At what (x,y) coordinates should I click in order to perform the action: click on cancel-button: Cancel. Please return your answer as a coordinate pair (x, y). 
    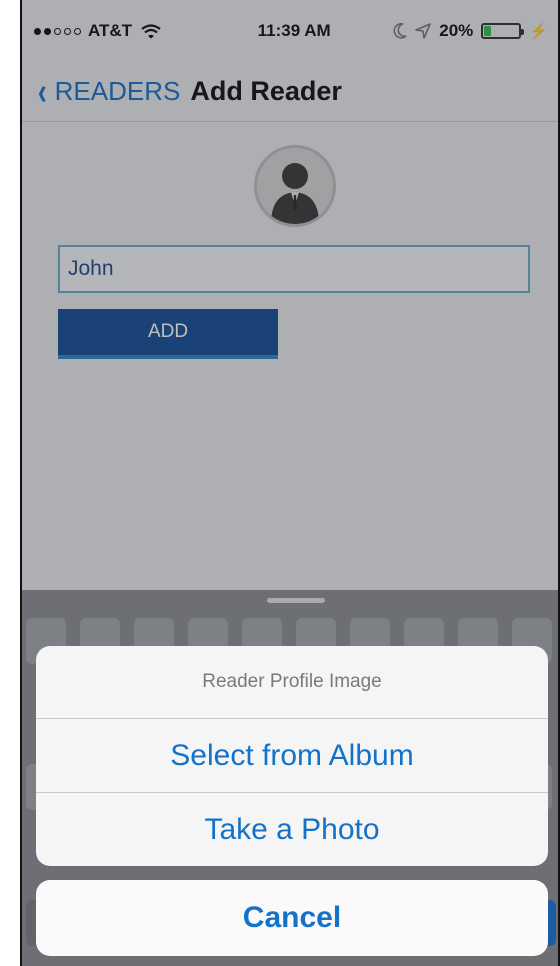
    Looking at the image, I should click on (292, 918).